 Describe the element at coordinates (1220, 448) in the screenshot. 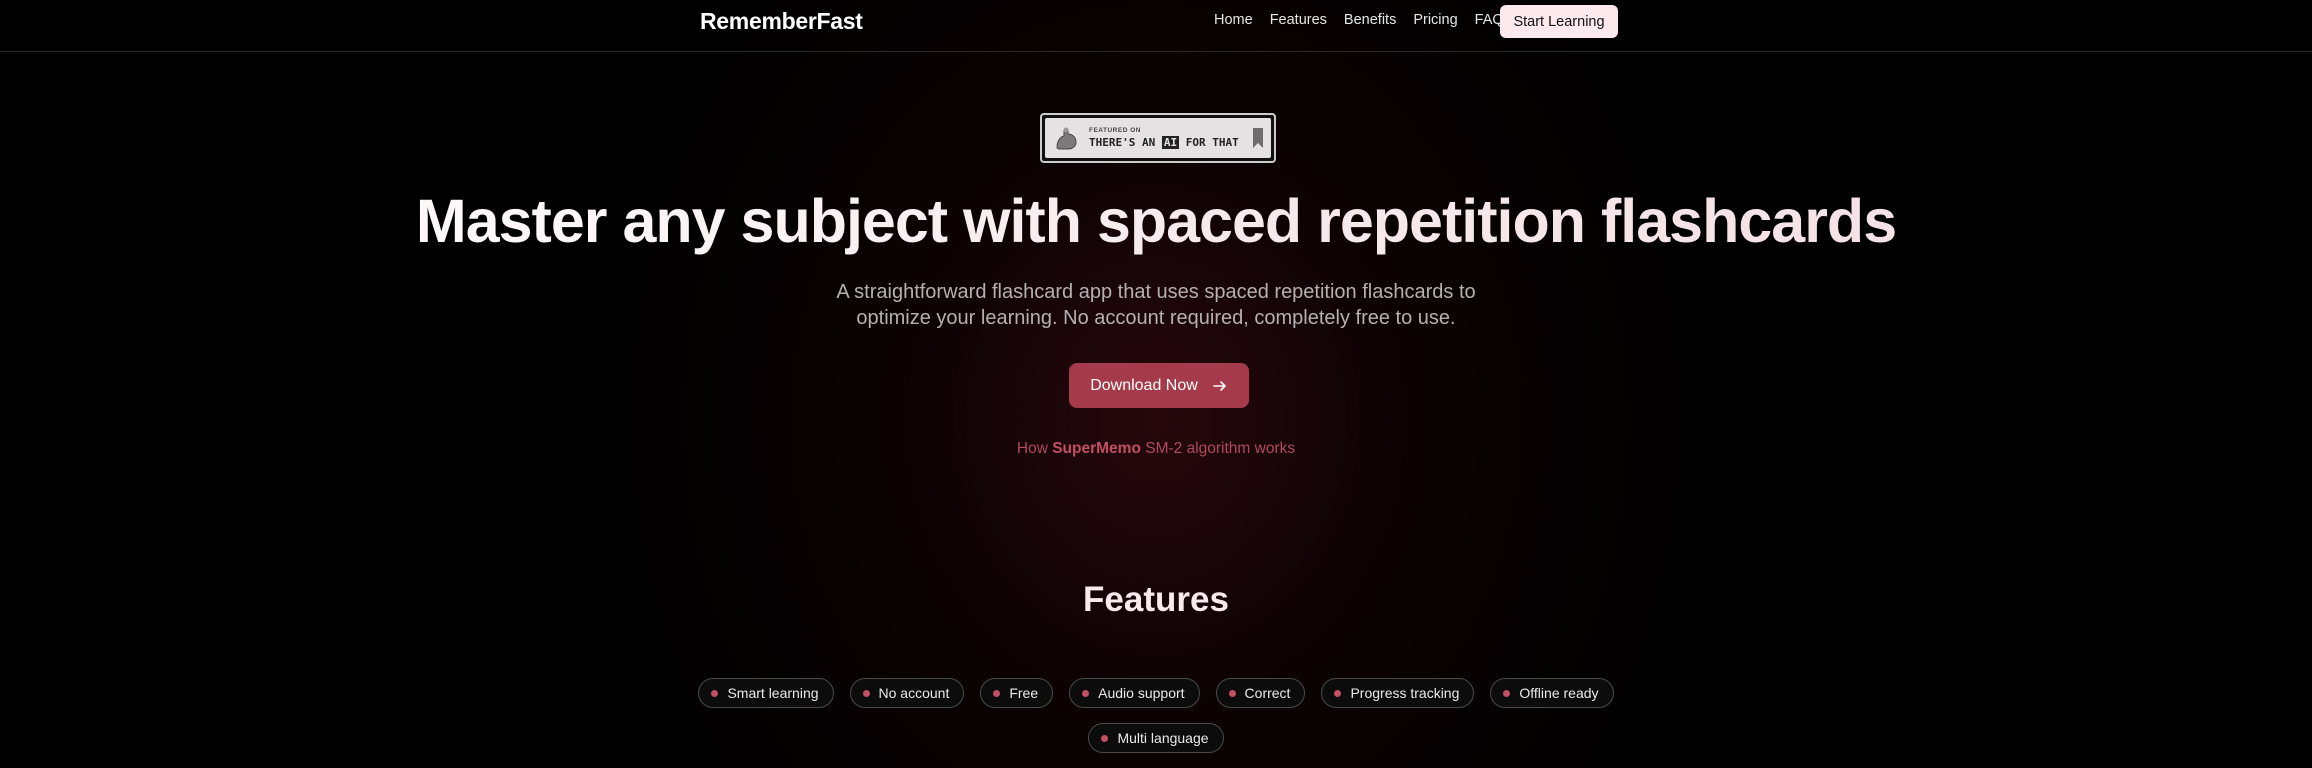

I see `how-suffix: SM-2 algorithm works` at that location.